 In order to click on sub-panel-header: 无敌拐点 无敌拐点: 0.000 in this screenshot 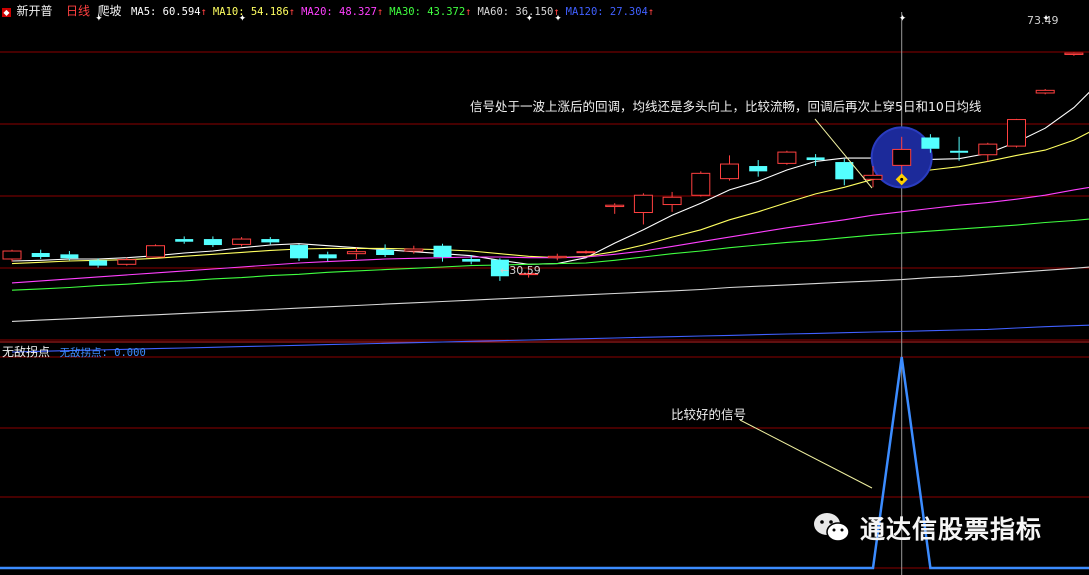, I will do `click(74, 351)`.